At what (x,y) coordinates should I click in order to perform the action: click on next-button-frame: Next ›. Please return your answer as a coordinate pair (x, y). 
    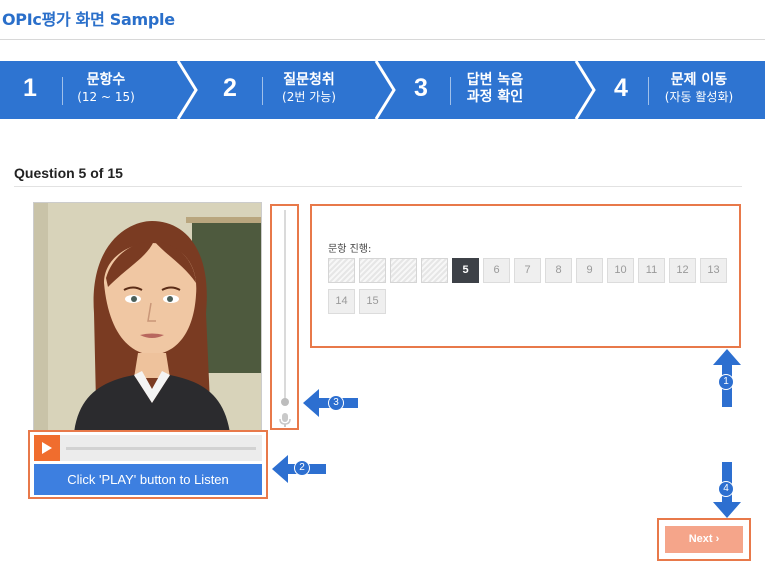
    Looking at the image, I should click on (704, 539).